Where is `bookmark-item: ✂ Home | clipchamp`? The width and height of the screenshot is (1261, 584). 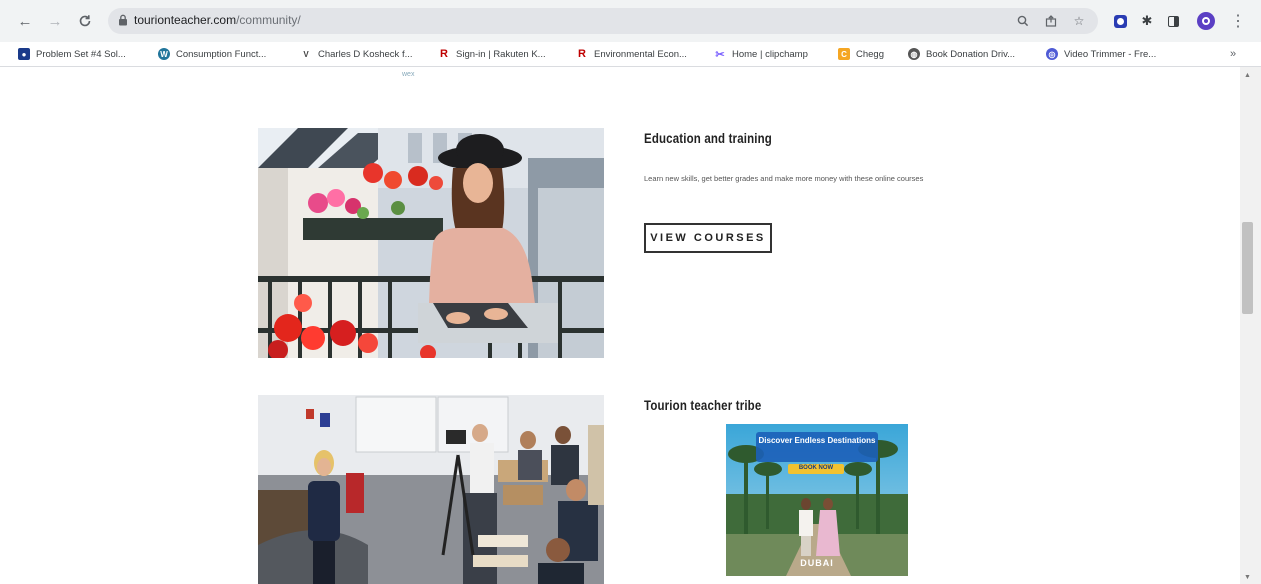
bookmark-item: ✂ Home | clipchamp is located at coordinates (761, 54).